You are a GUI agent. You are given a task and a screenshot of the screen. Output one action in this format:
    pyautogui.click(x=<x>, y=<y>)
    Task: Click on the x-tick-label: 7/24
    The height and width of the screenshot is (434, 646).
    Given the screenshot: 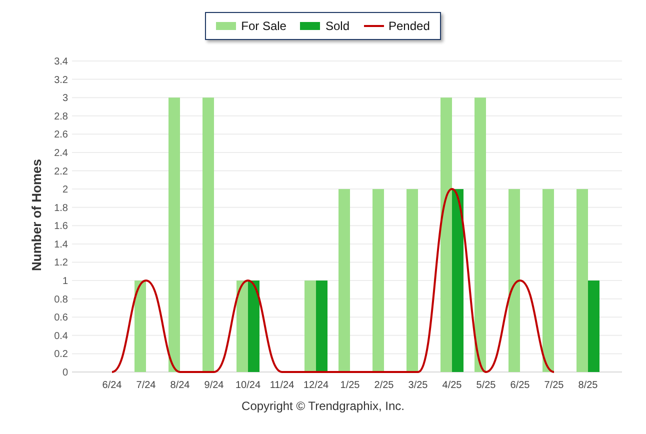 What is the action you would take?
    pyautogui.click(x=146, y=385)
    